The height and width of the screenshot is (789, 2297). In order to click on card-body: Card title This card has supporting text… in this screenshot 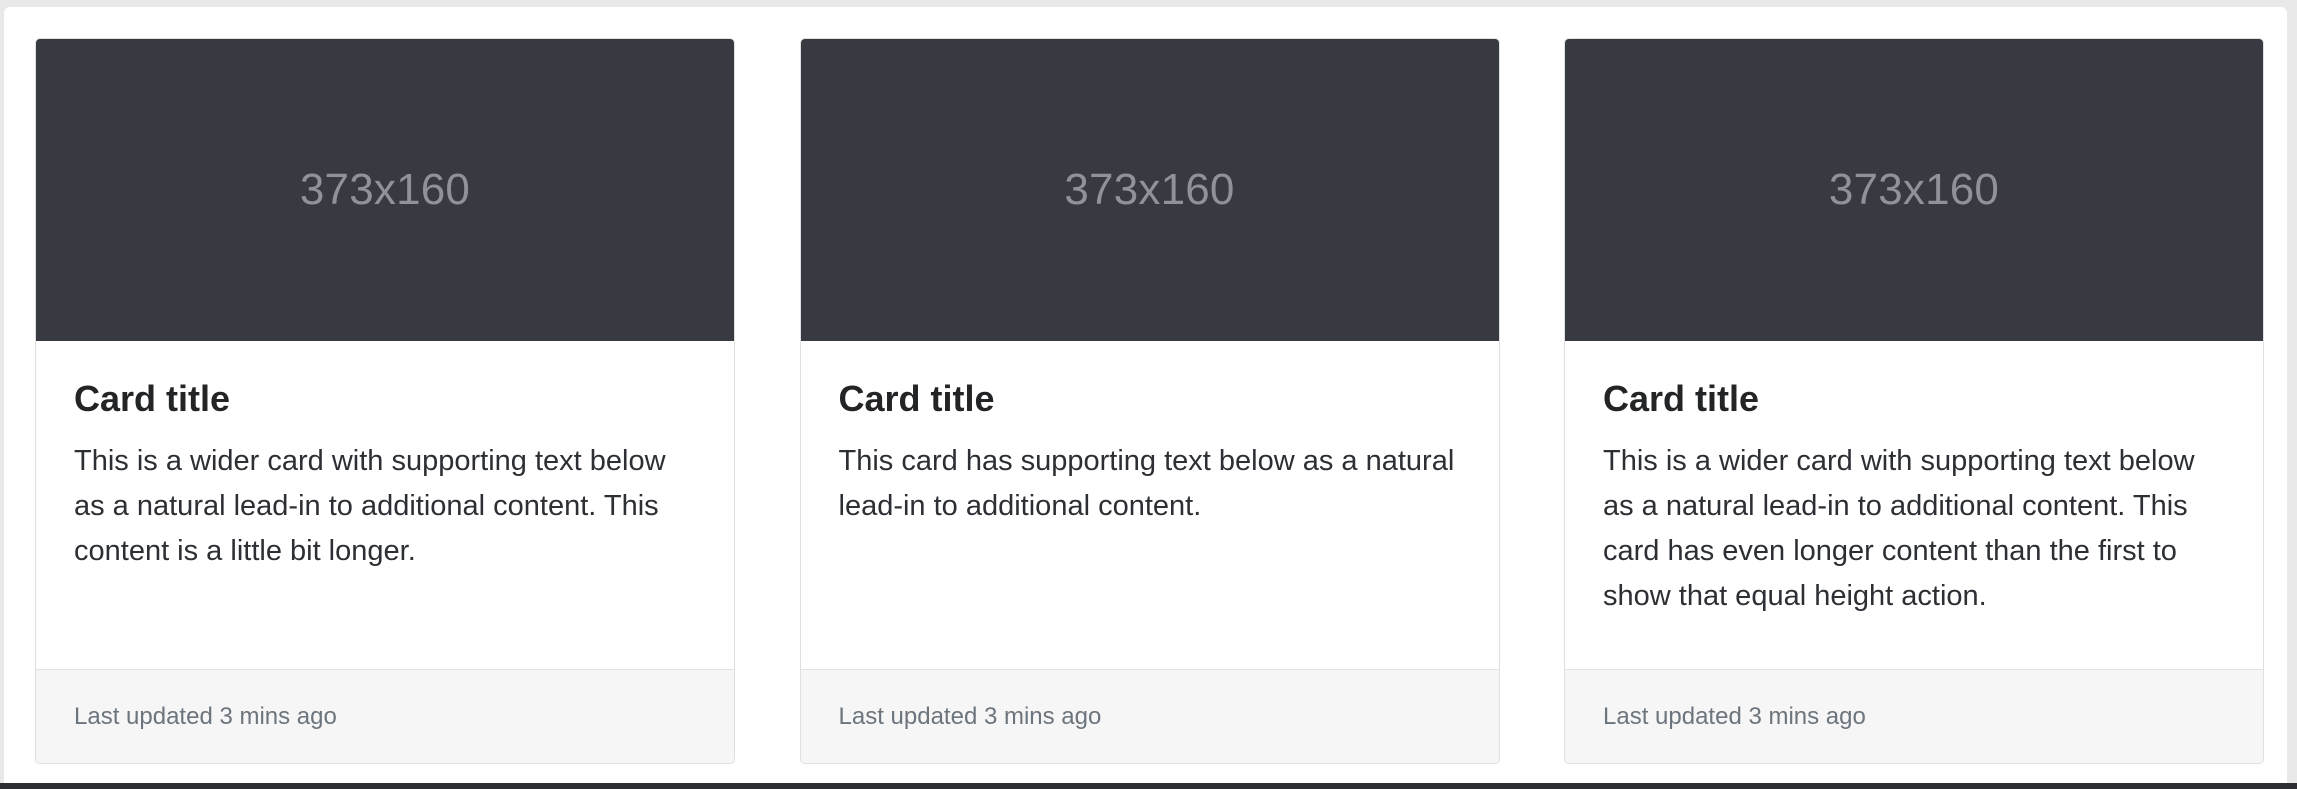, I will do `click(1150, 505)`.